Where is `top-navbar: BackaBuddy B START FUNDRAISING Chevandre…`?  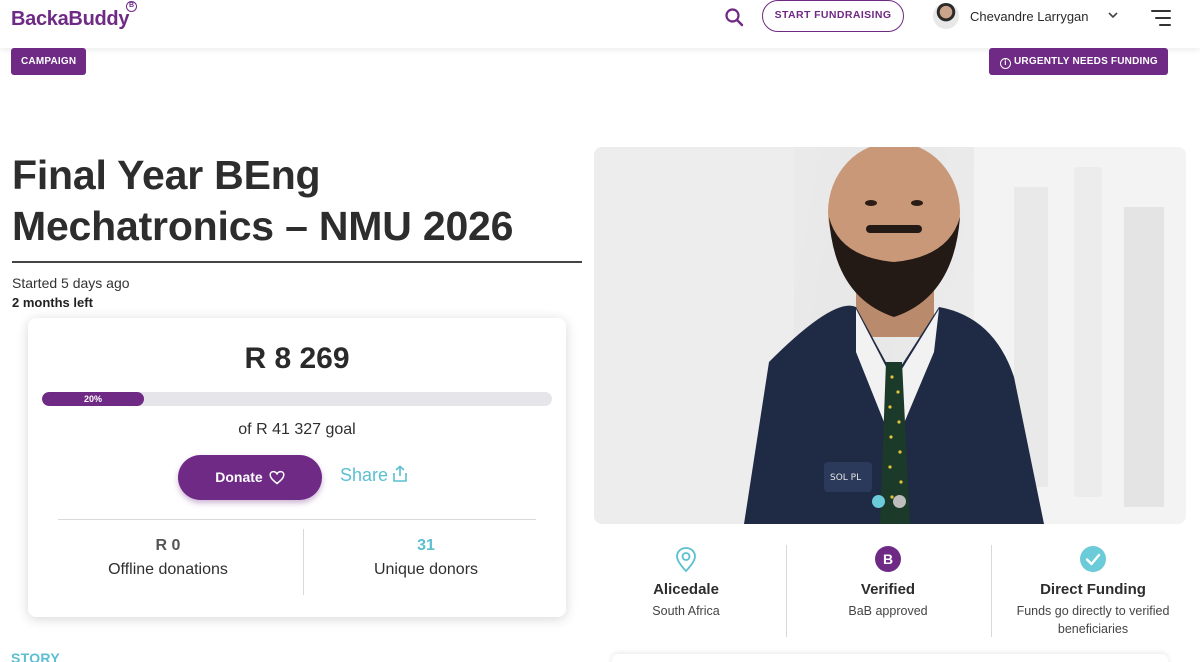 top-navbar: BackaBuddy B START FUNDRAISING Chevandre… is located at coordinates (600, 24).